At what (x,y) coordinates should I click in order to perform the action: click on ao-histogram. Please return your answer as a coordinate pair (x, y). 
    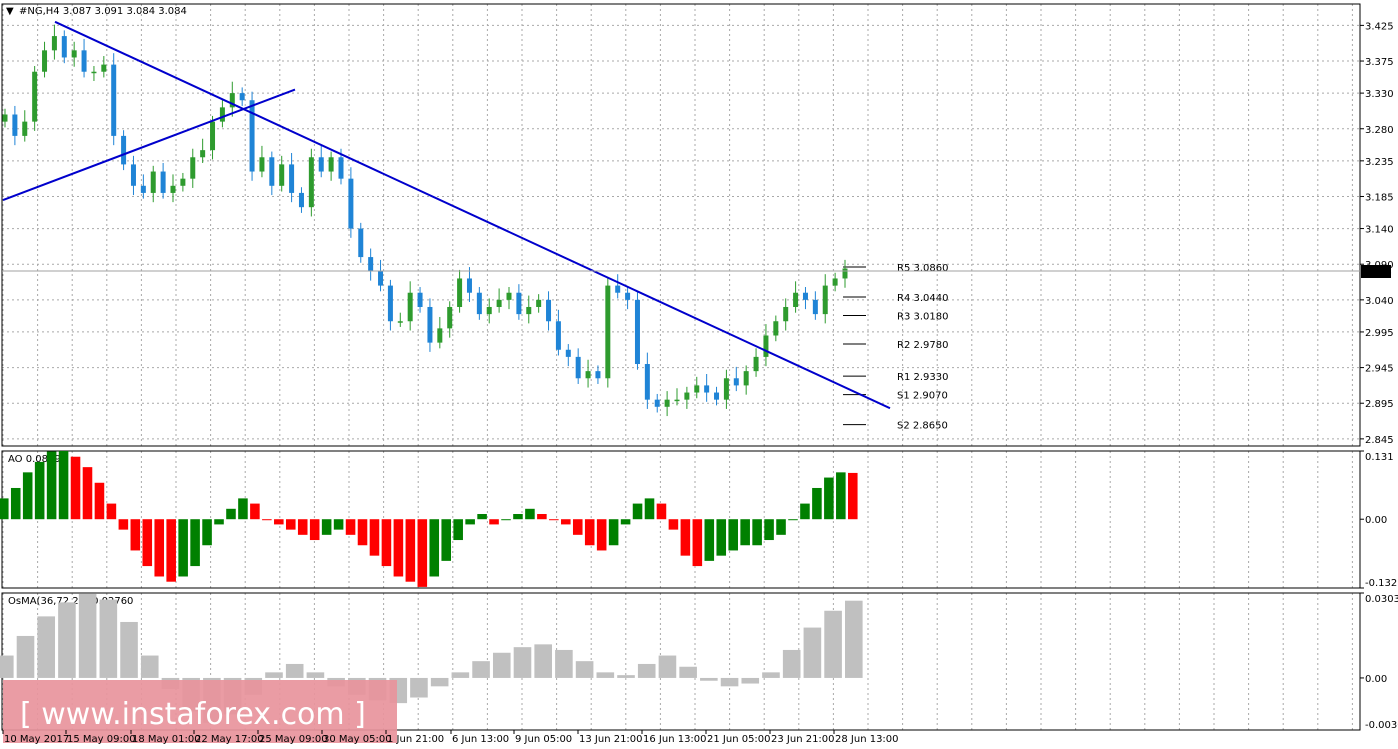
    Looking at the image, I should click on (429, 519).